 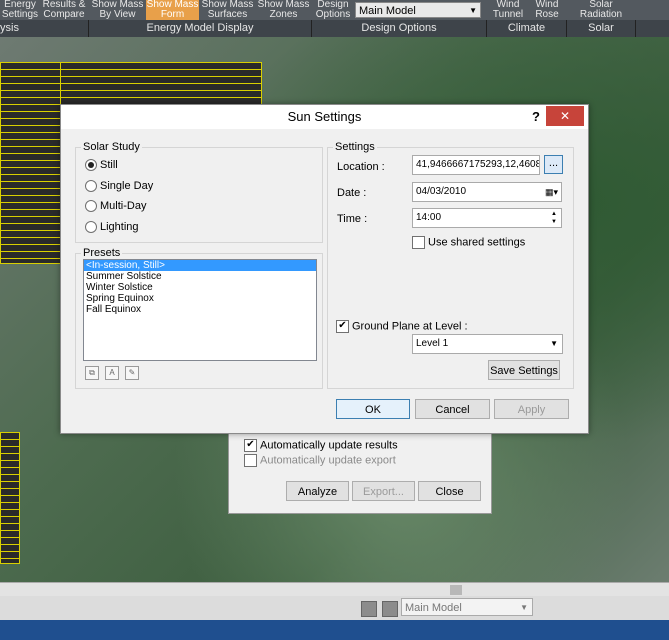 What do you see at coordinates (361, 167) in the screenshot?
I see `location-label: Location :` at bounding box center [361, 167].